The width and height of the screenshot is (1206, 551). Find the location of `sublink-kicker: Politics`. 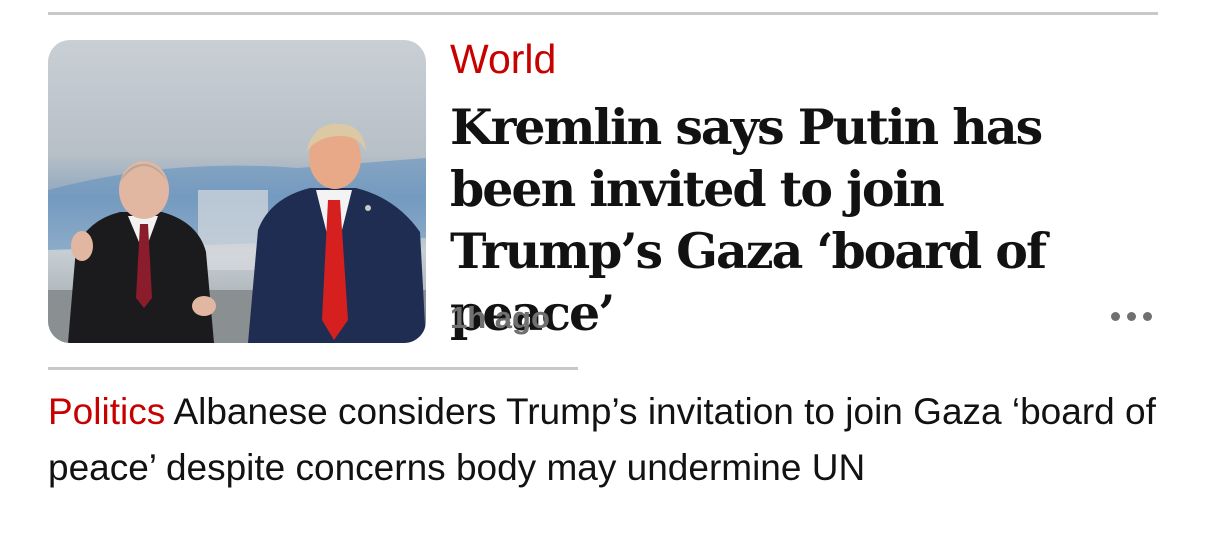

sublink-kicker: Politics is located at coordinates (107, 411).